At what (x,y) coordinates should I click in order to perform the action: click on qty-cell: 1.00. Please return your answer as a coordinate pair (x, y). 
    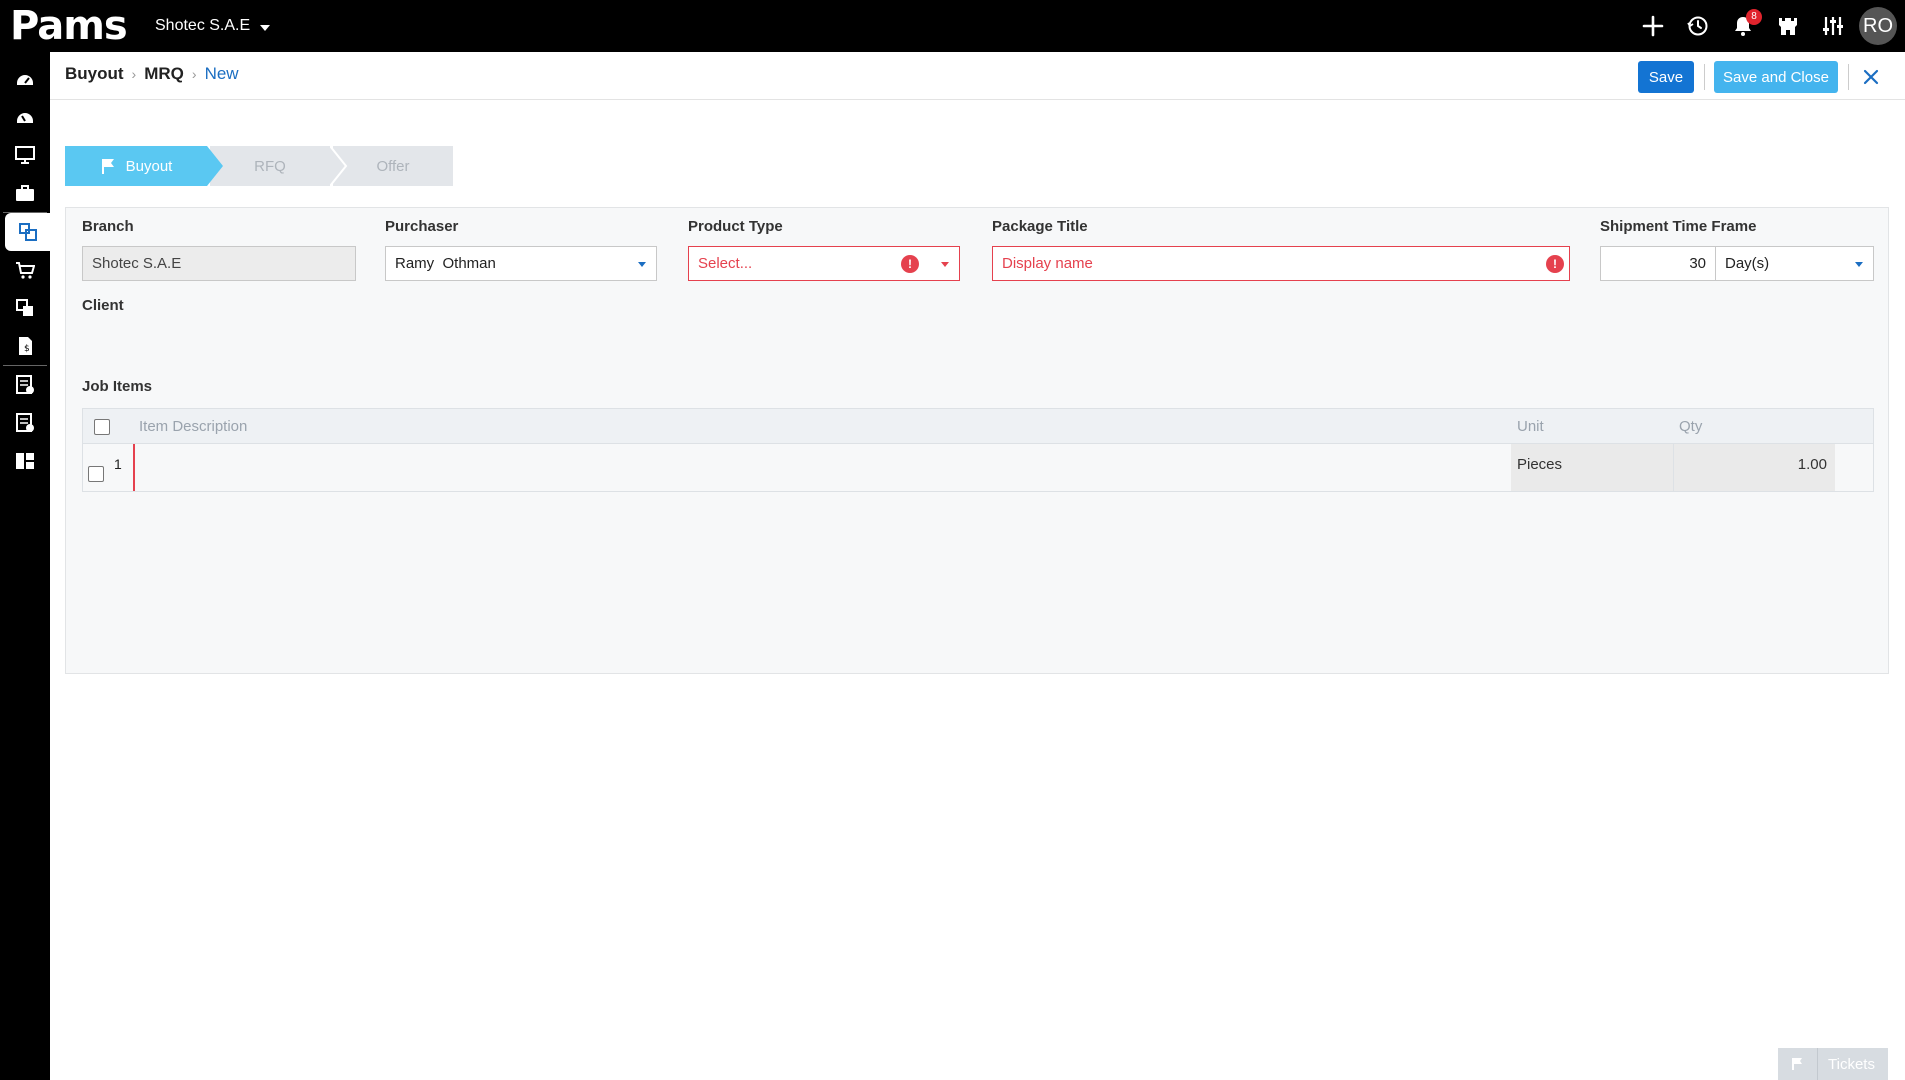
    Looking at the image, I should click on (1754, 467).